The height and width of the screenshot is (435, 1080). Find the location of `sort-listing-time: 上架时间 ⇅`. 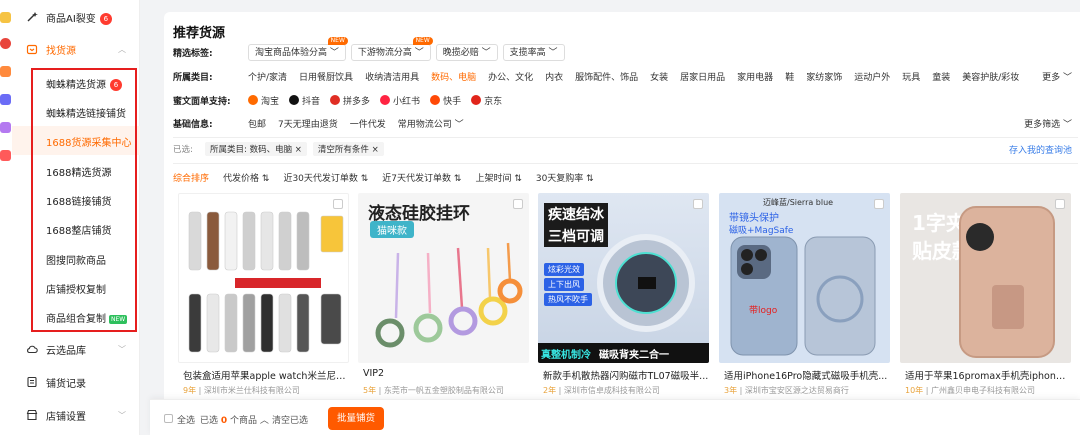

sort-listing-time: 上架时间 ⇅ is located at coordinates (498, 177).